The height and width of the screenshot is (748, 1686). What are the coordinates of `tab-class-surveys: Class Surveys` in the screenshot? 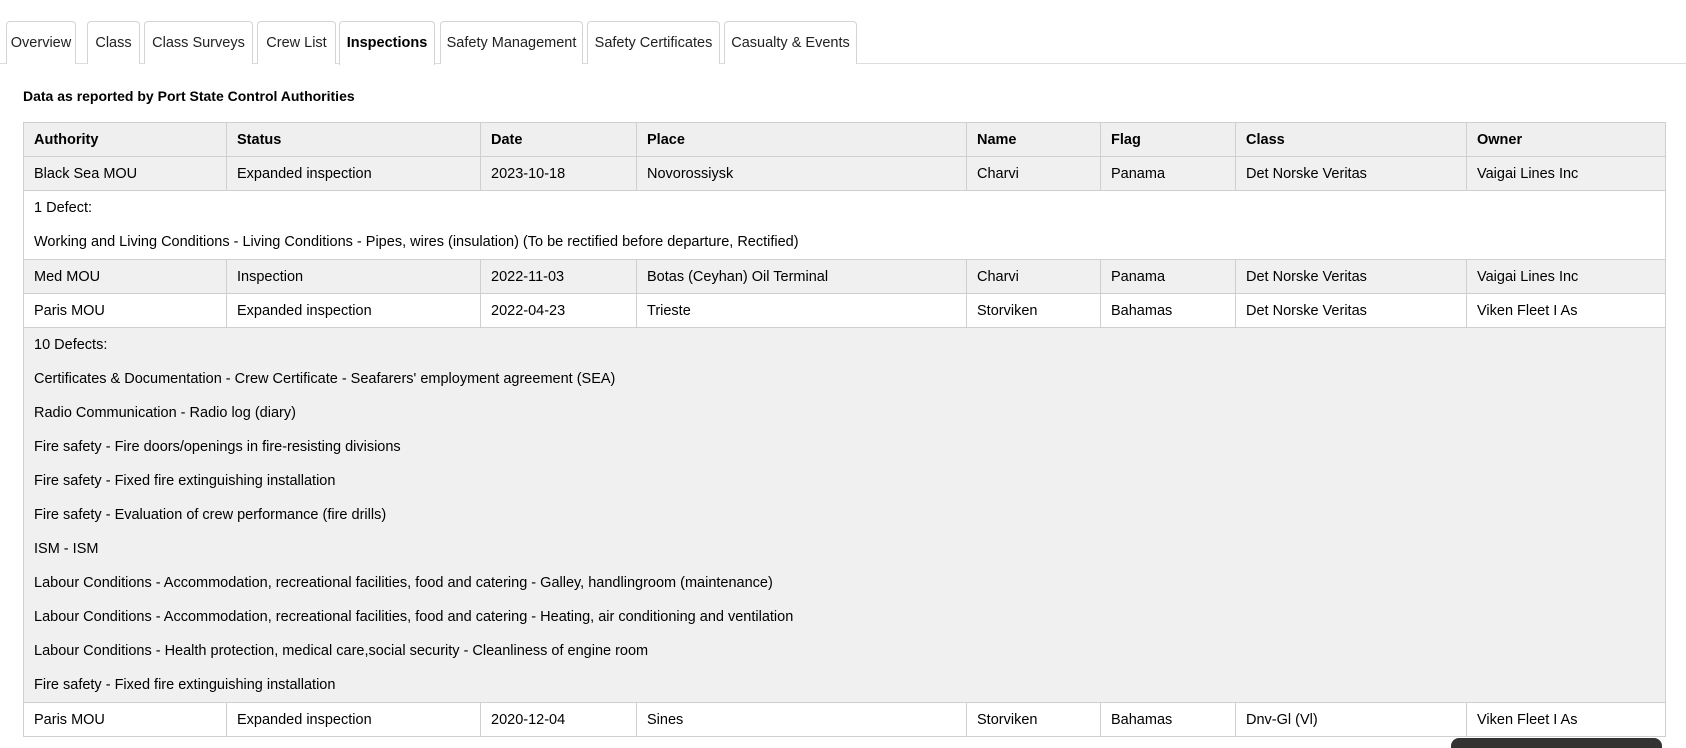 It's located at (198, 42).